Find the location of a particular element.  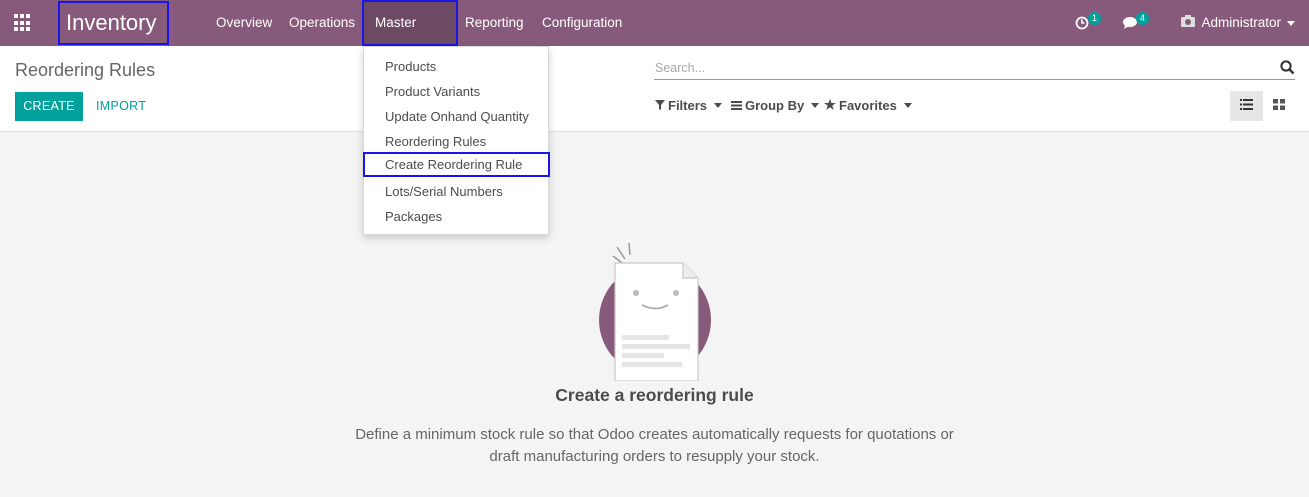

create-button: CREATE is located at coordinates (49, 106).